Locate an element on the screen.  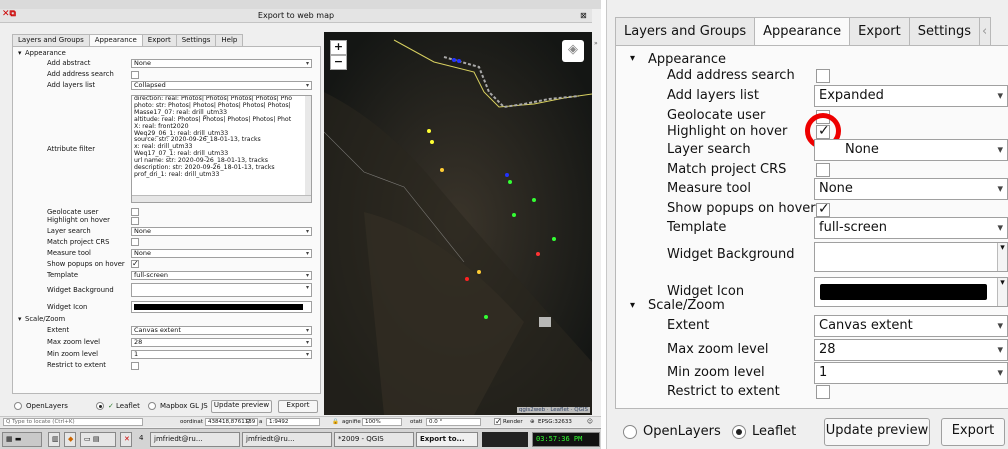
mapbox-label: Mapbox GL JS is located at coordinates (184, 406).